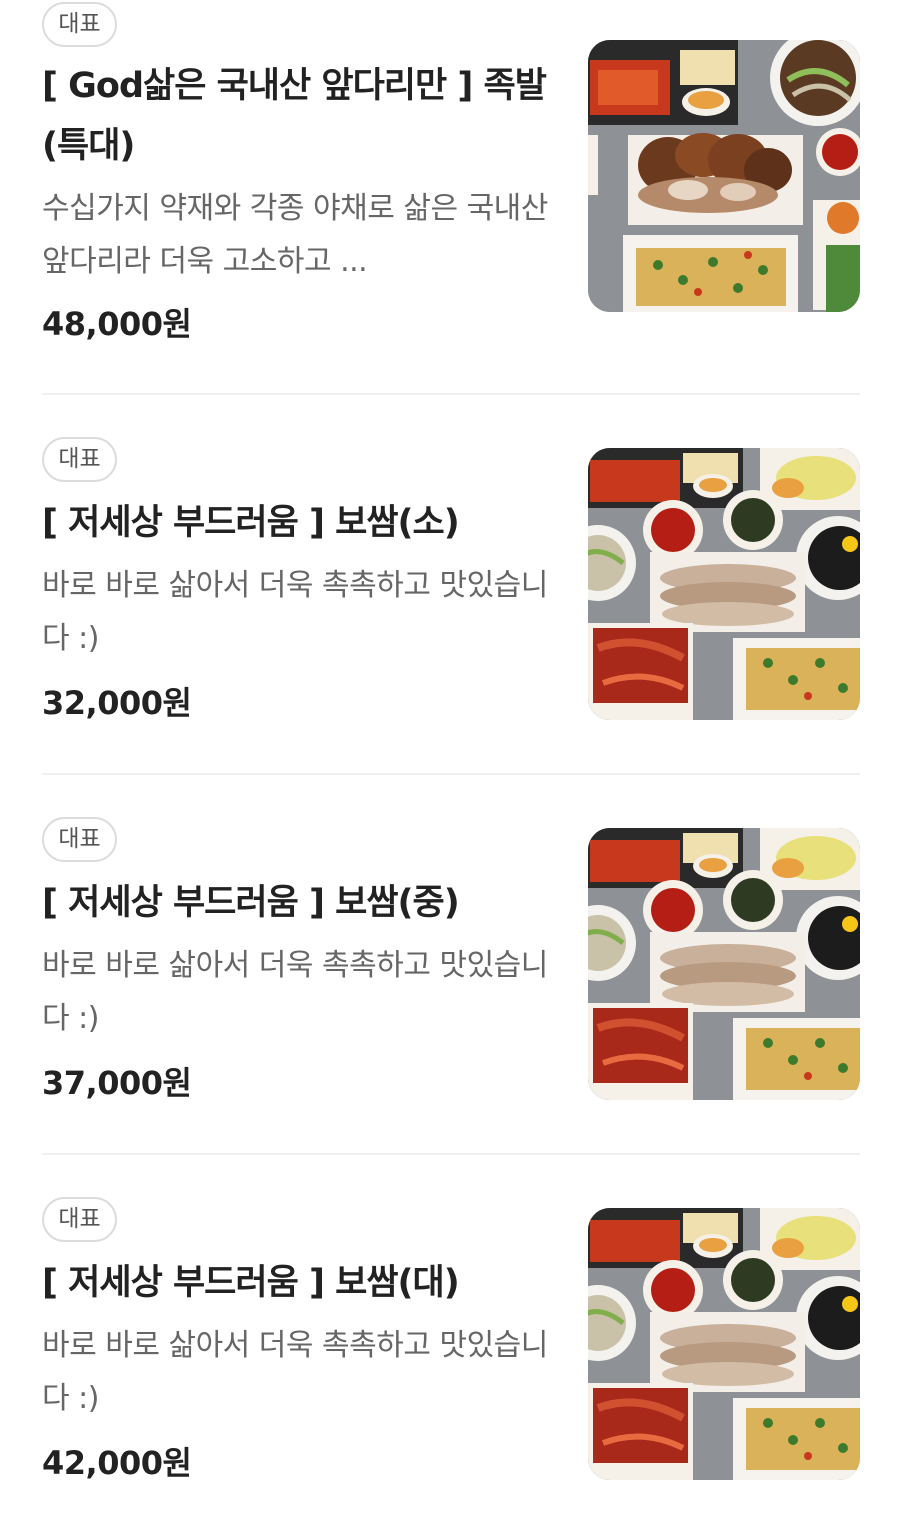  I want to click on menu-item-title: [ 저세상 부드러움 ] 보쌈(대), so click(251, 1283).